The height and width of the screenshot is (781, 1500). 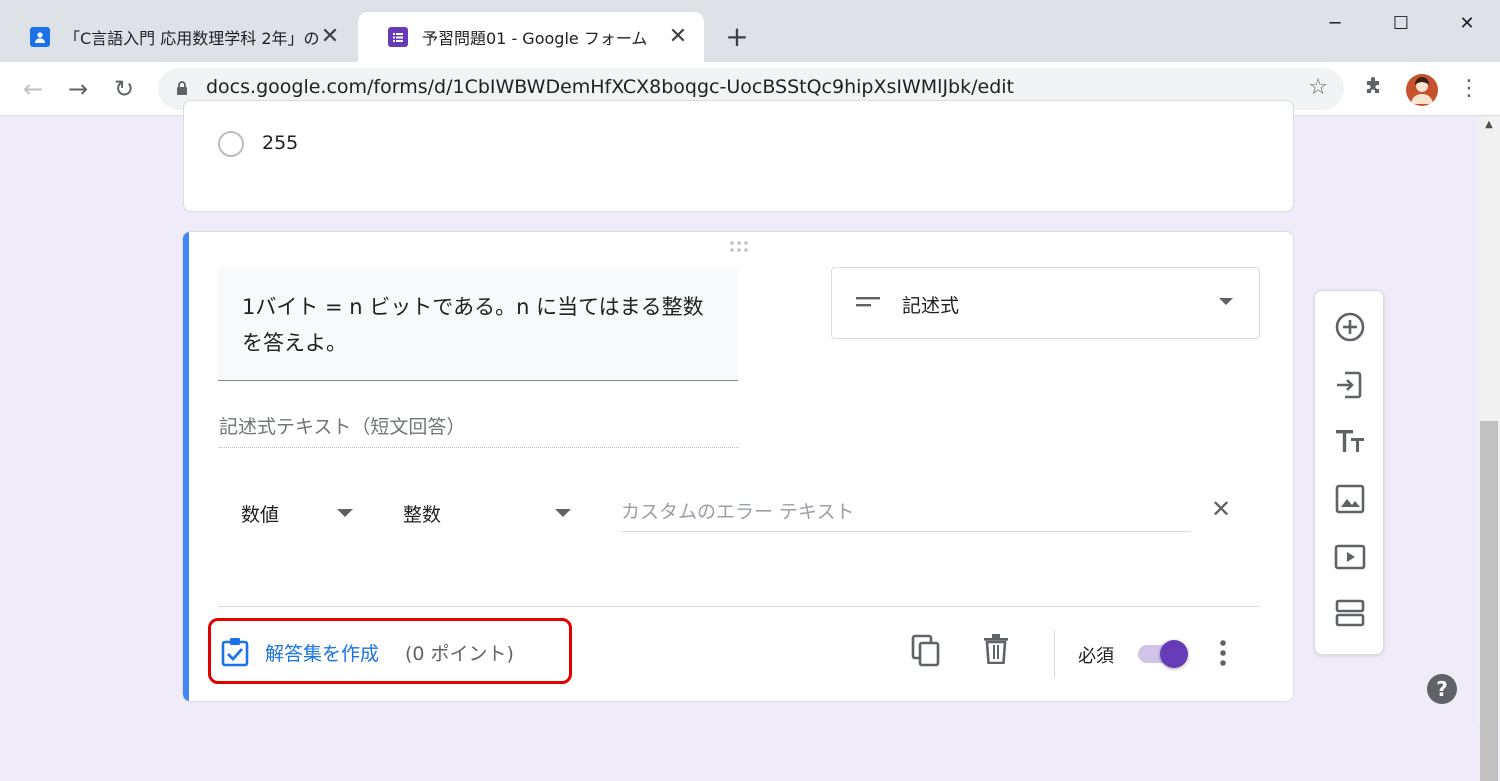 I want to click on tab-classroom: 「C言語入門 応用数理学科 2年」の ✕, so click(x=178, y=37).